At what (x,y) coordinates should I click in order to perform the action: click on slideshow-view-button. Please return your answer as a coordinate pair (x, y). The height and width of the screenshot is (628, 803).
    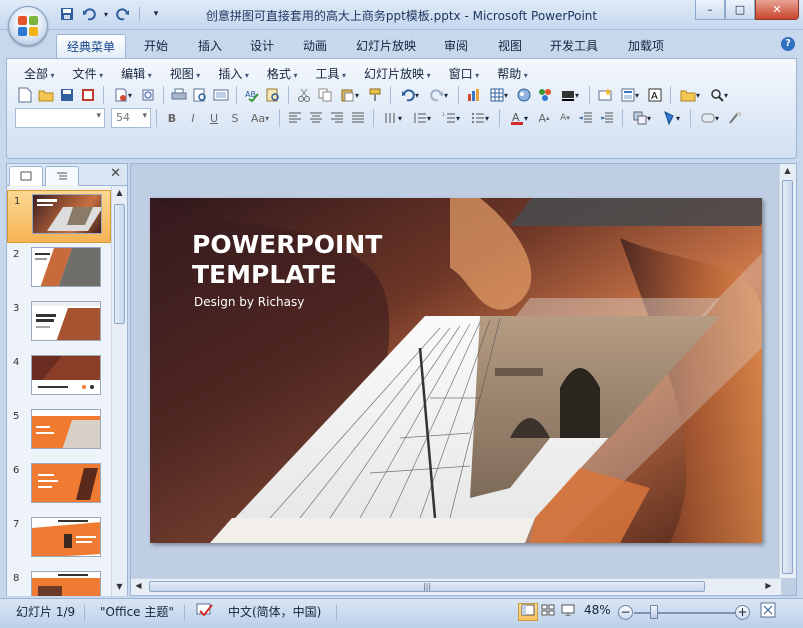
    Looking at the image, I should click on (568, 612).